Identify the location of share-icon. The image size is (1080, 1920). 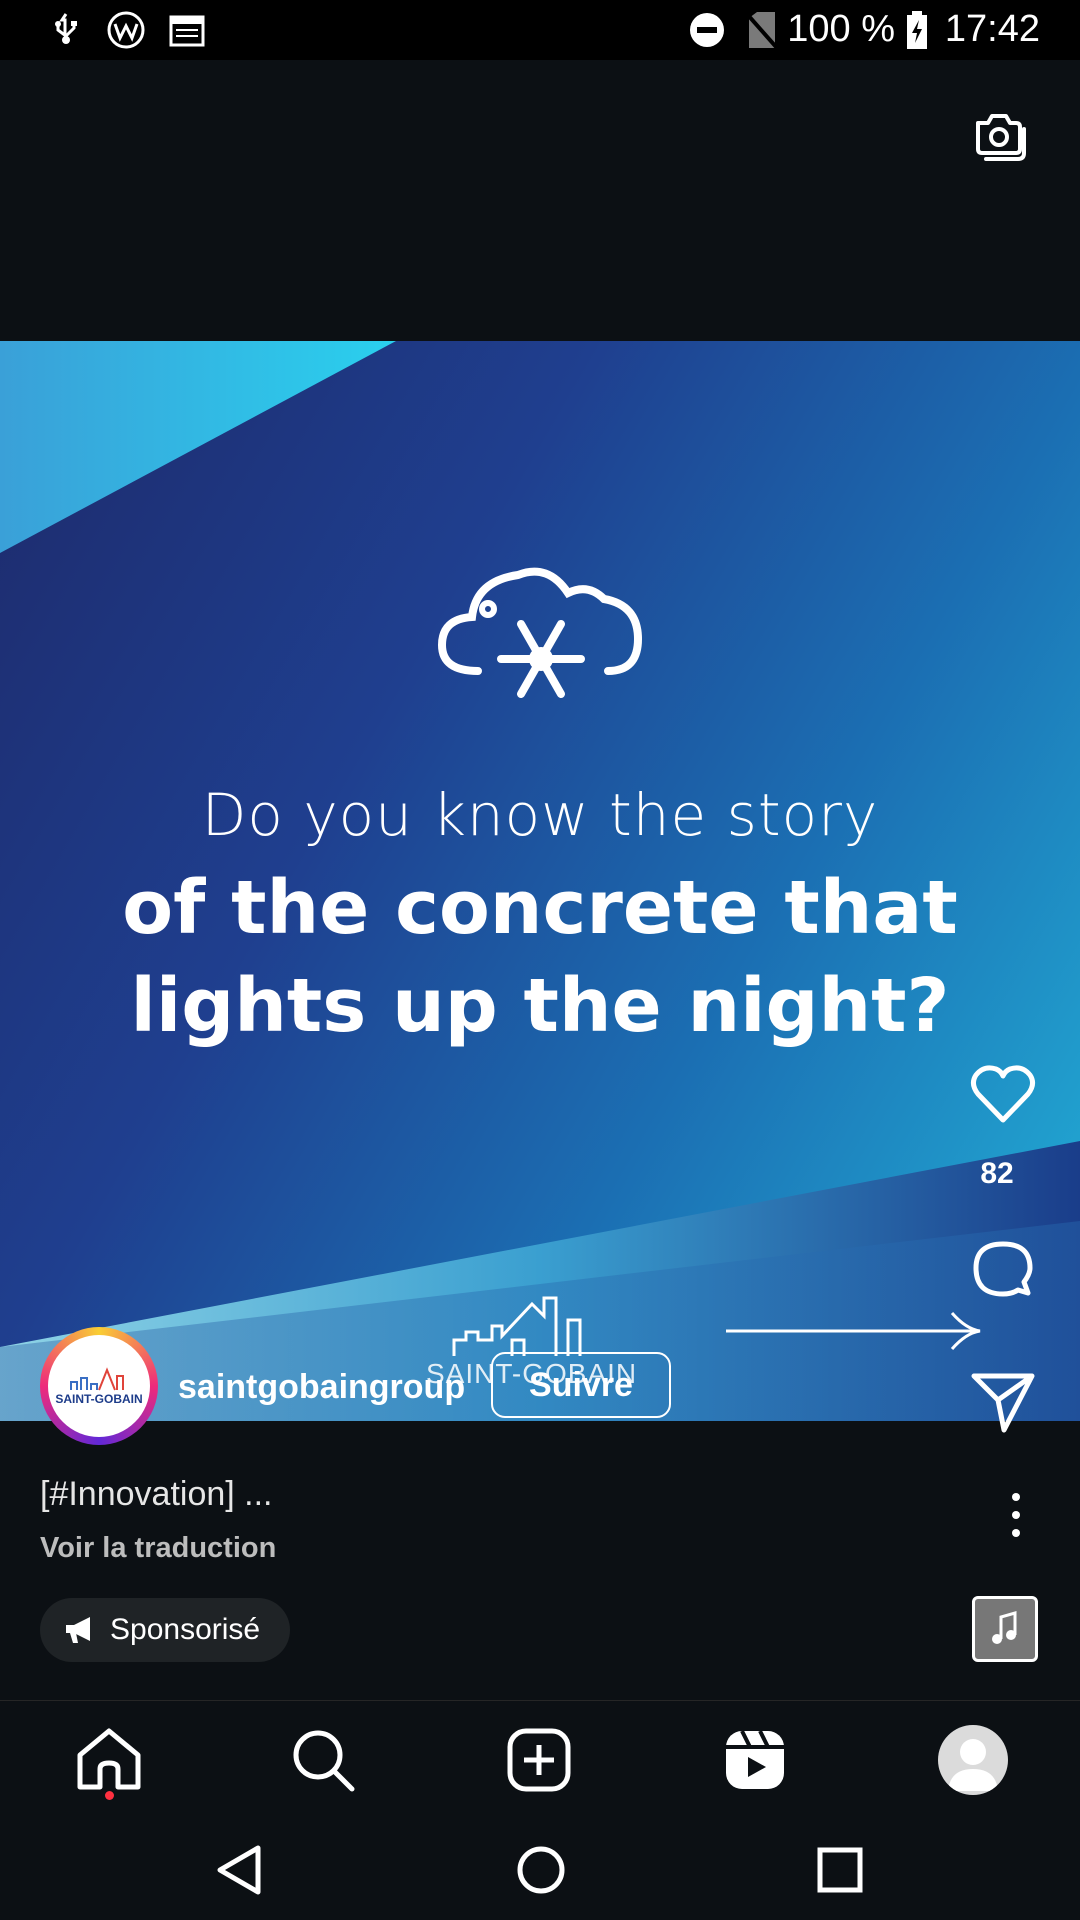
(1003, 1403).